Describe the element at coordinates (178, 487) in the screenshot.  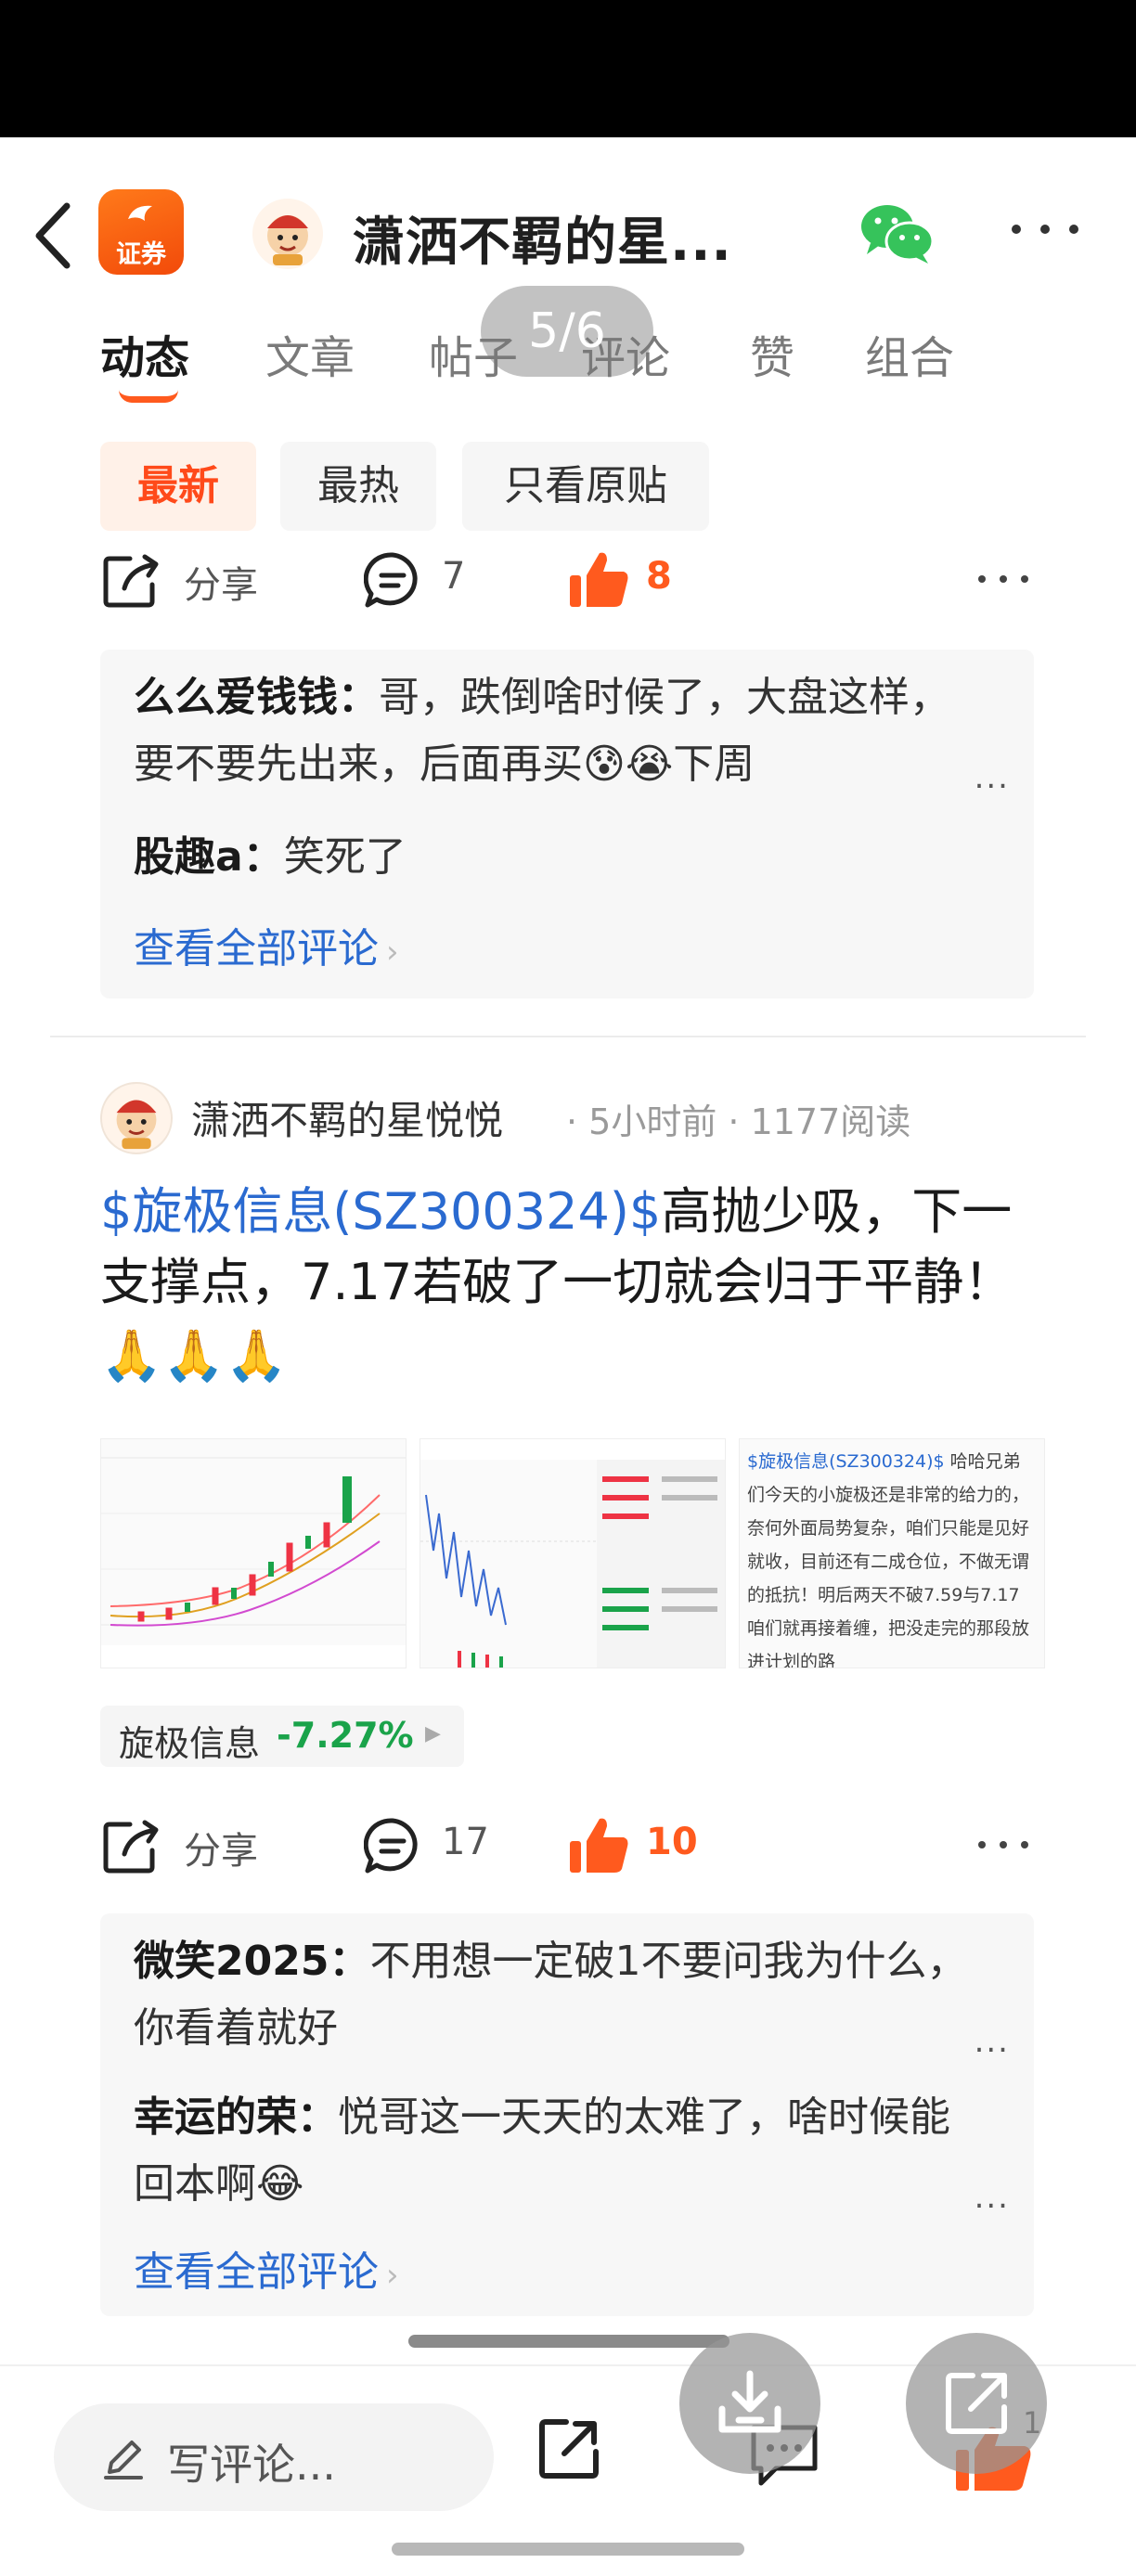
I see `filter-latest: 最新` at that location.